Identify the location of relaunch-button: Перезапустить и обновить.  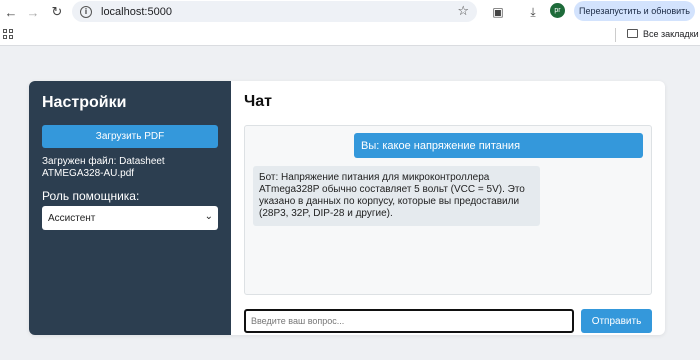
(634, 11).